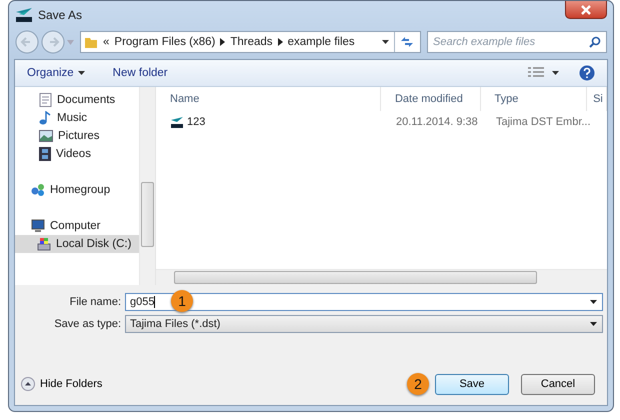 The width and height of the screenshot is (620, 420). Describe the element at coordinates (77, 118) in the screenshot. I see `sidebar-item: Music` at that location.